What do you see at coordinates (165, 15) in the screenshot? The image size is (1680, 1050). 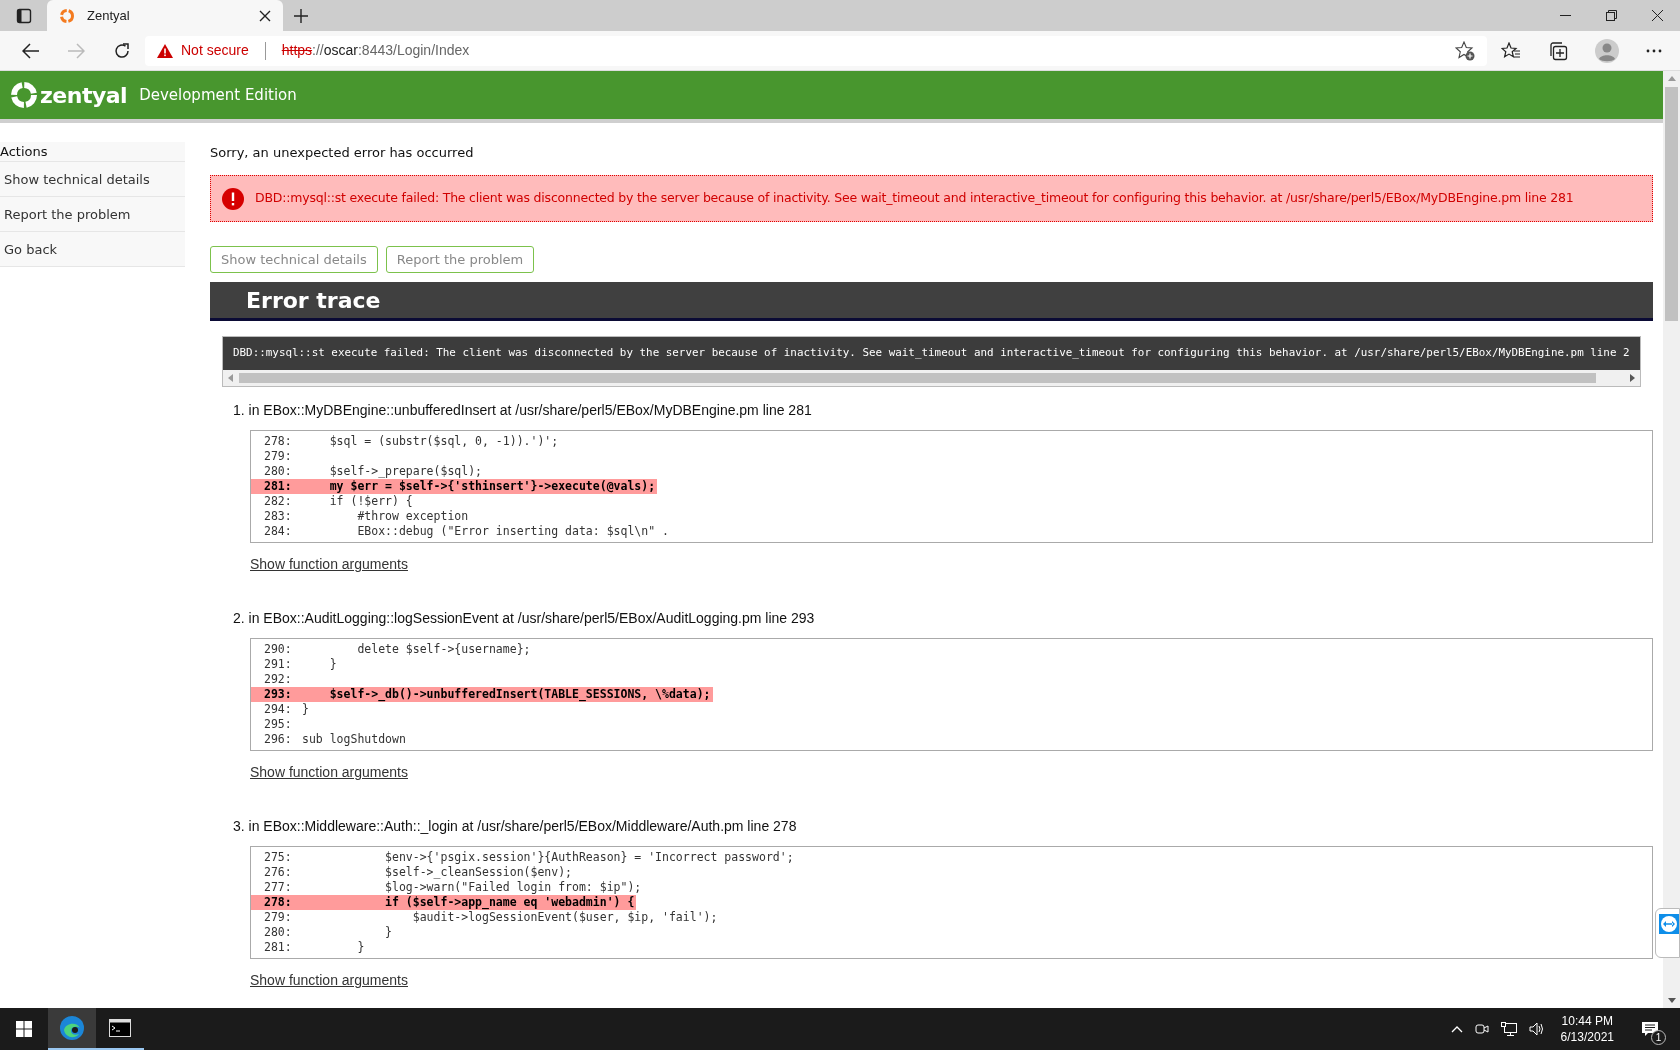 I see `browser-tab: Zentyal` at bounding box center [165, 15].